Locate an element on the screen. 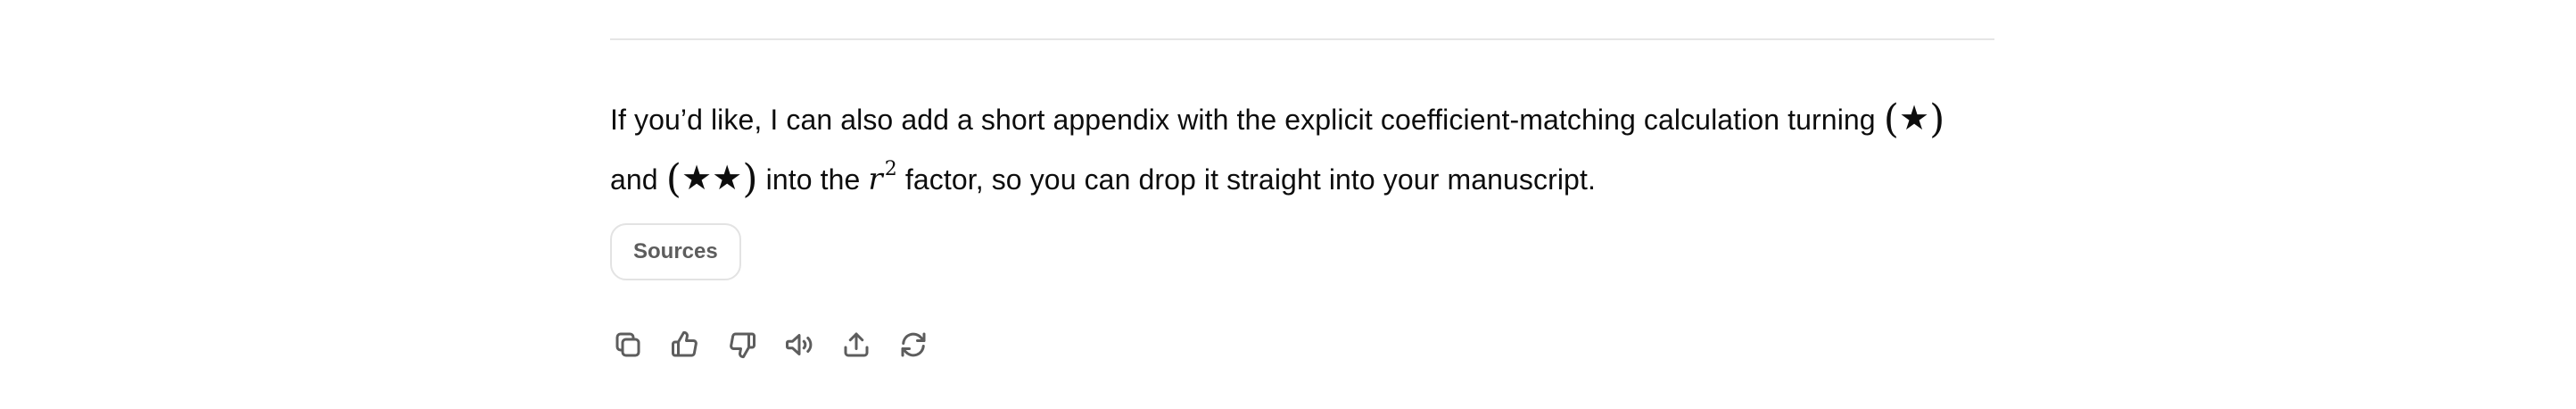 This screenshot has height=409, width=2576. read-aloud-icon is located at coordinates (799, 344).